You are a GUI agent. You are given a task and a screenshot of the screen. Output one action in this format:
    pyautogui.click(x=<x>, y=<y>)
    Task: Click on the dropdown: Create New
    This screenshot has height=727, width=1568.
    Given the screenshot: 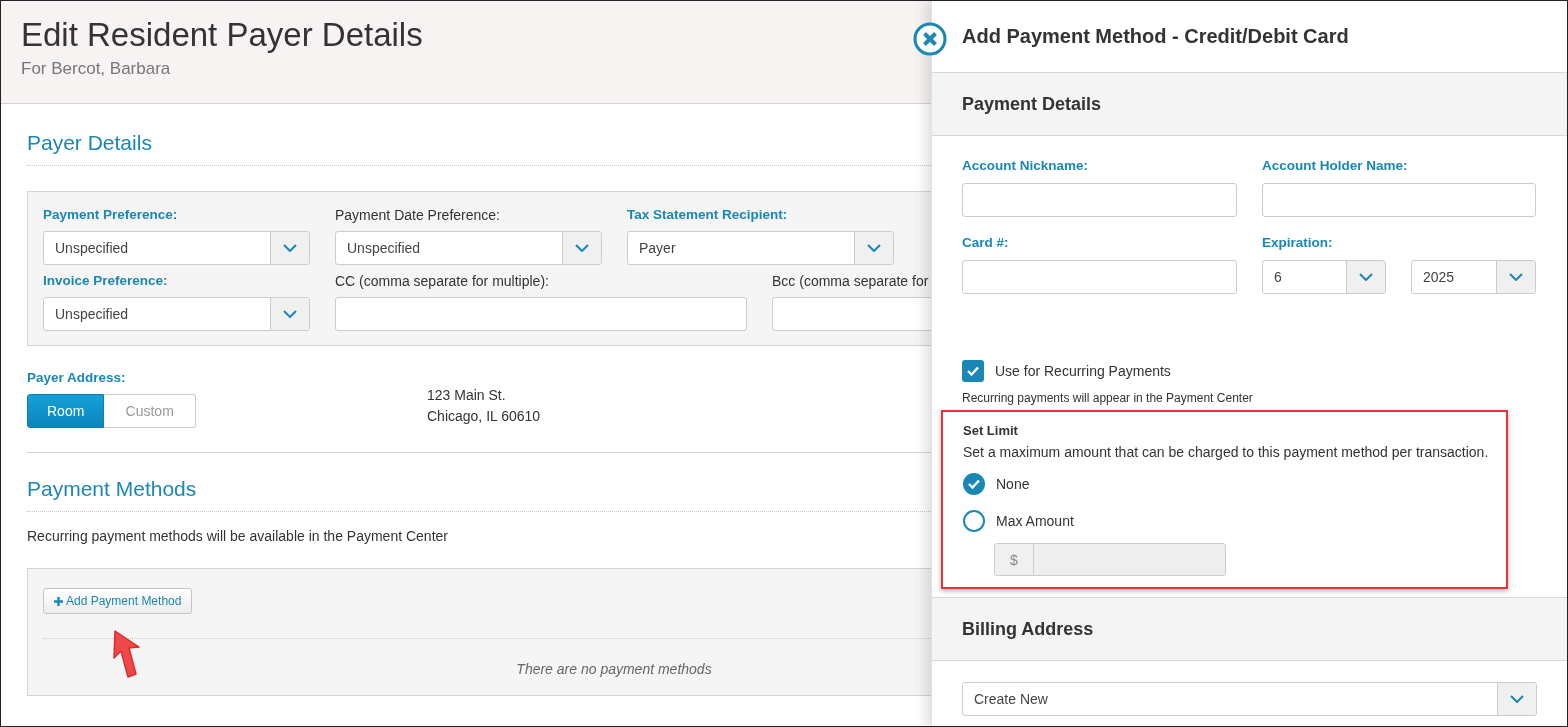 What is the action you would take?
    pyautogui.click(x=1249, y=699)
    